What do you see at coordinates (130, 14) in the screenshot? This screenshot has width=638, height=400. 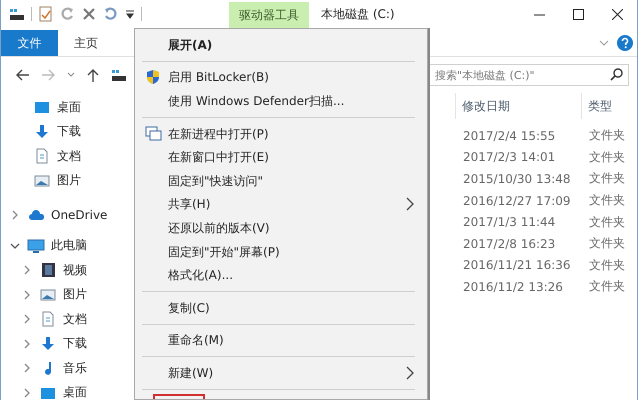 I see `caret-icon` at bounding box center [130, 14].